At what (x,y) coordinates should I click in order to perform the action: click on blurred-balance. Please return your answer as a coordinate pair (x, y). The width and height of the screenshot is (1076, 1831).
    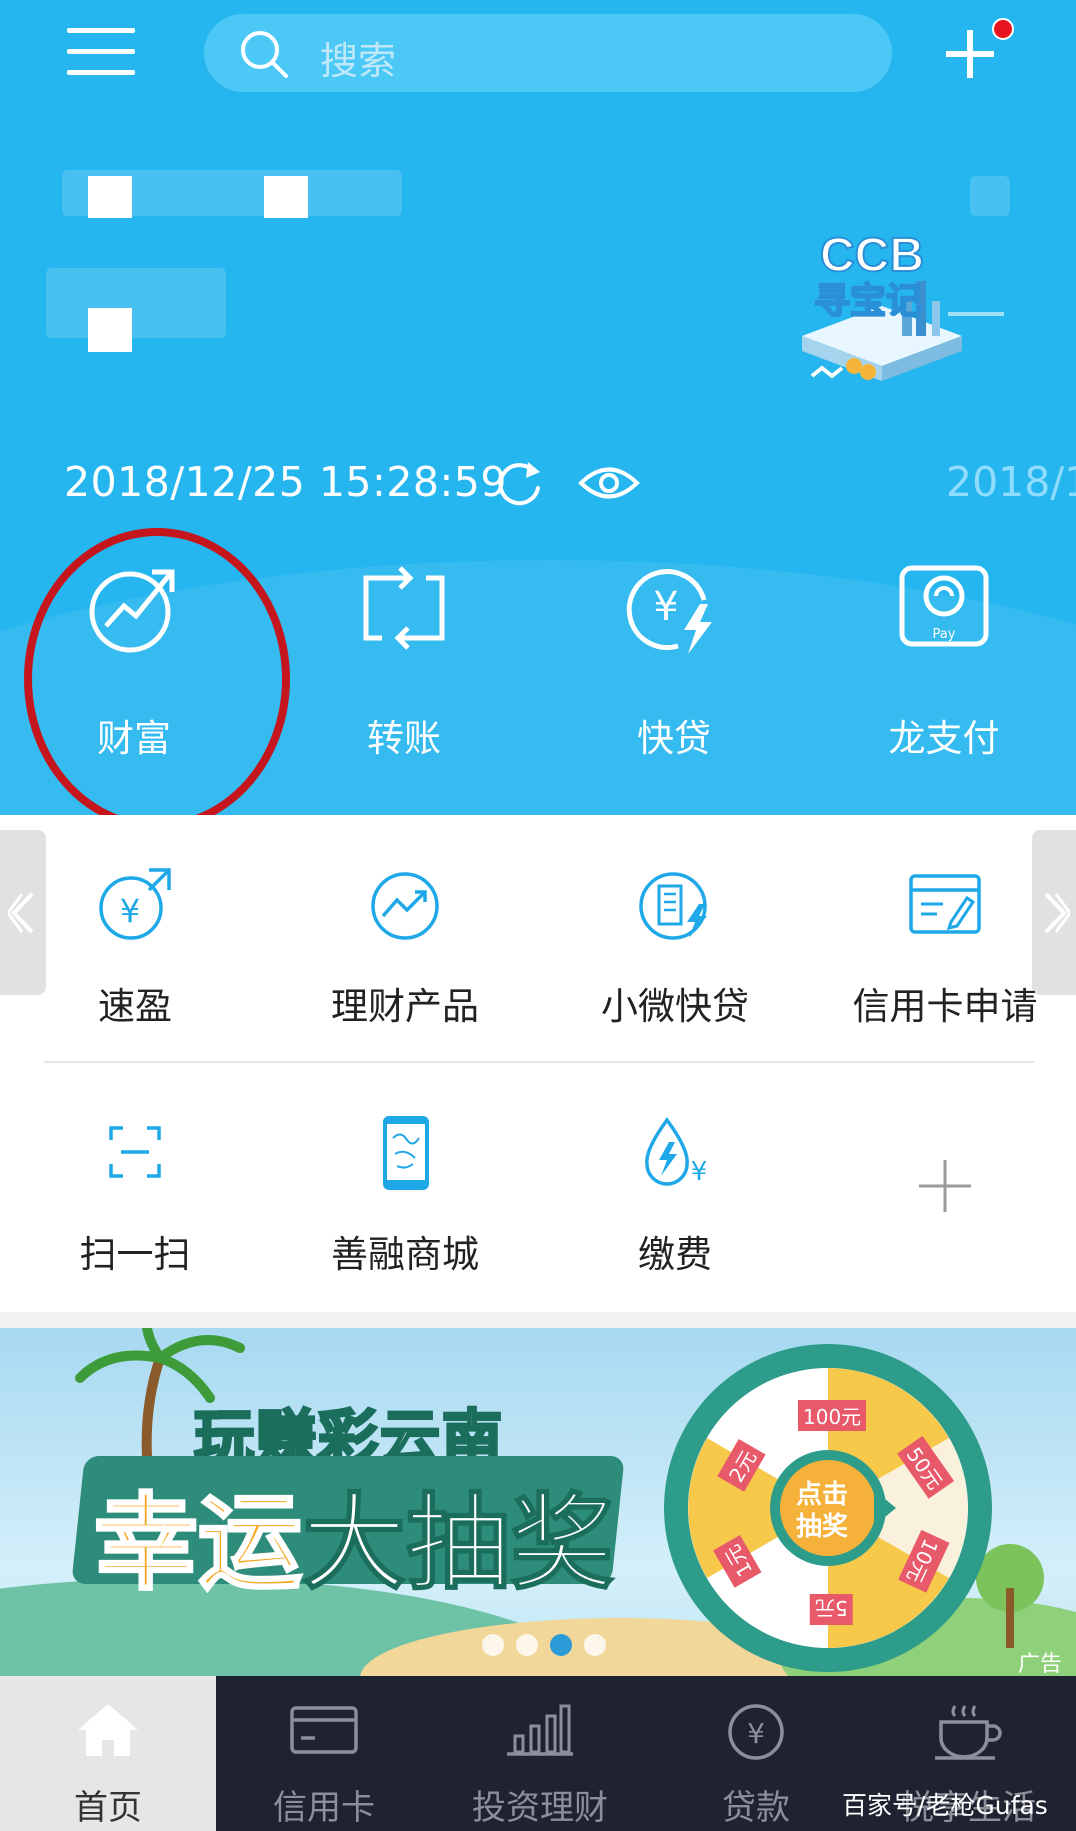
    Looking at the image, I should click on (136, 303).